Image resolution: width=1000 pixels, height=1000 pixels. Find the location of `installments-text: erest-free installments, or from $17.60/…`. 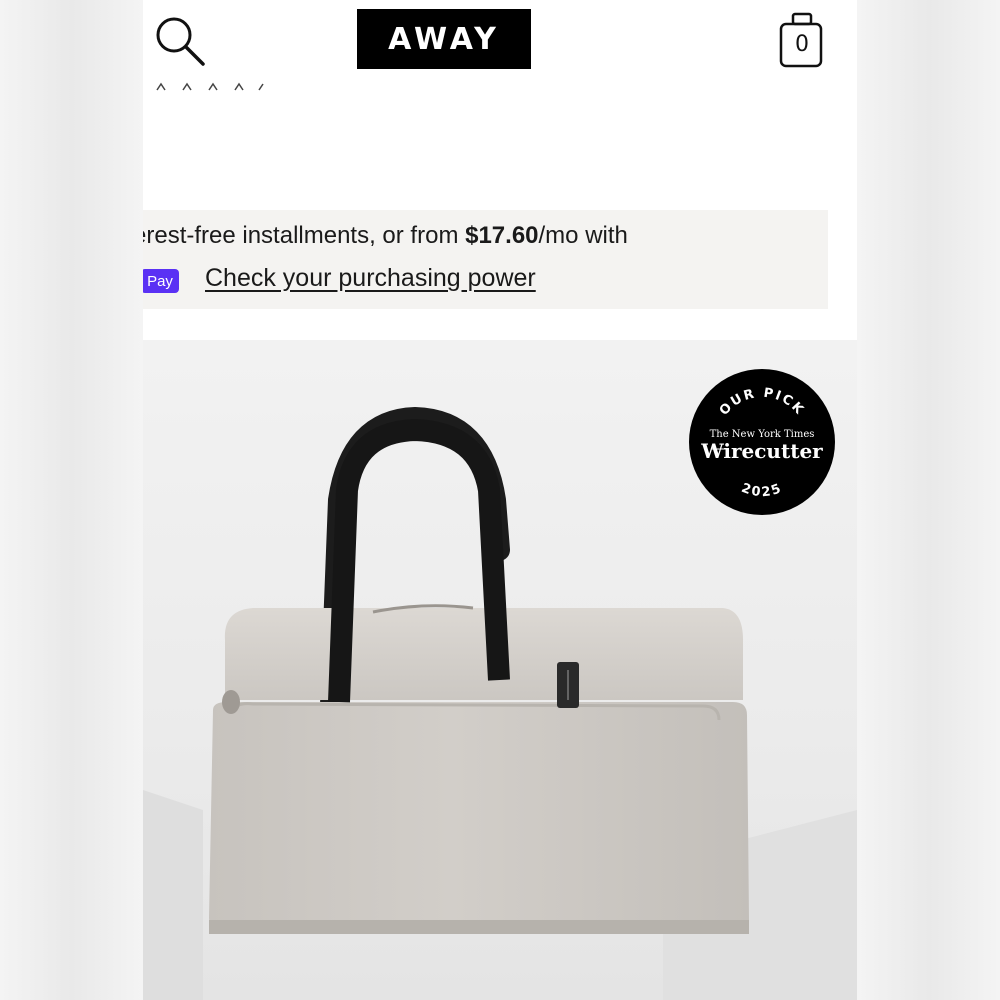

installments-text: erest-free installments, or from $17.60/… is located at coordinates (385, 235).